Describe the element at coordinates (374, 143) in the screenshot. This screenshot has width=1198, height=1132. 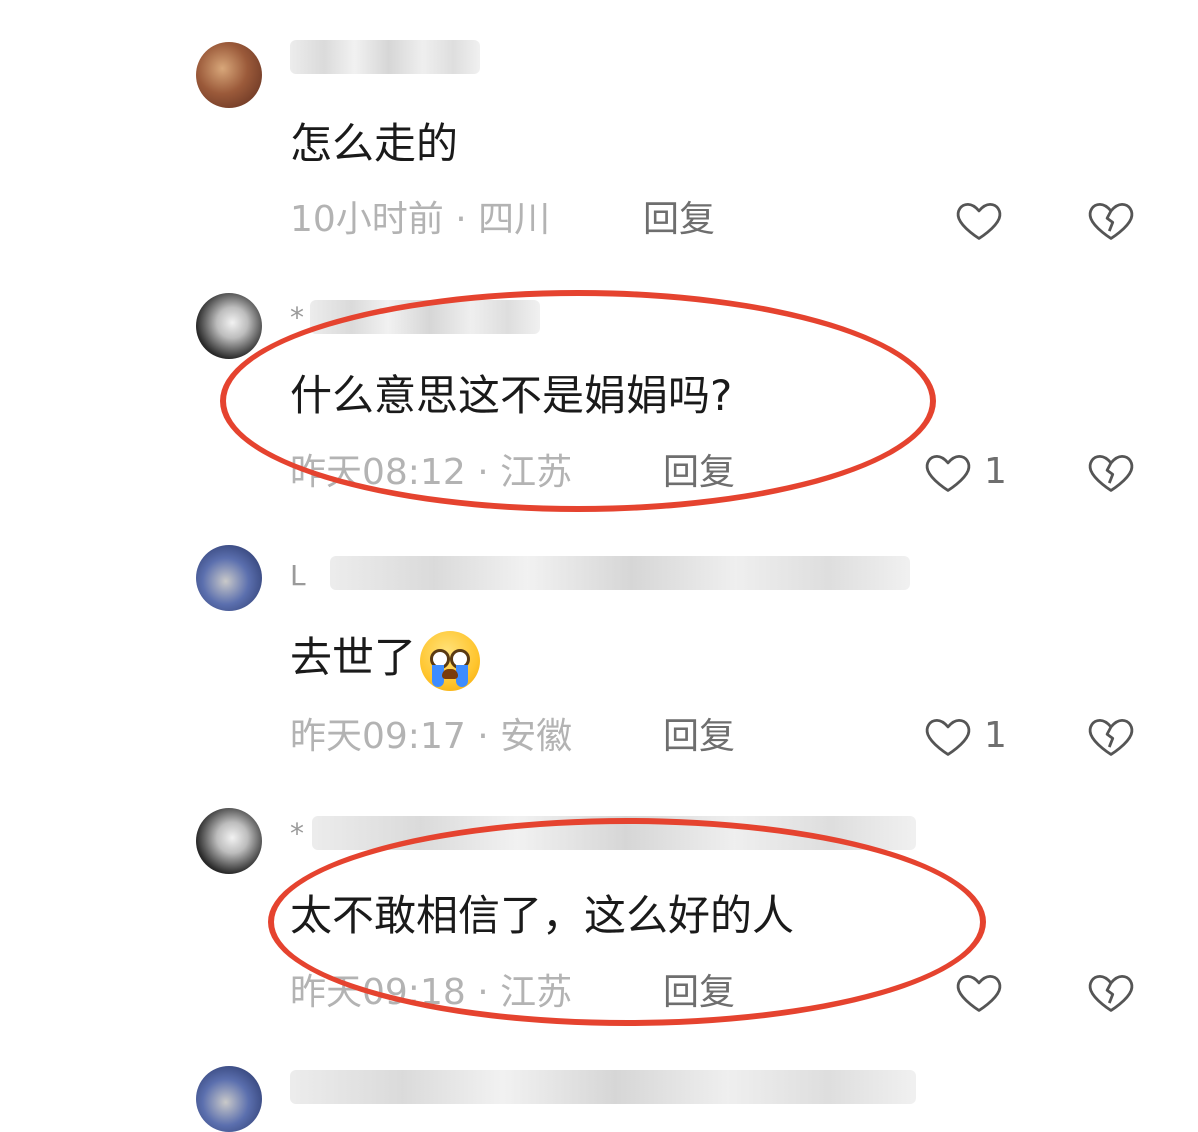
I see `comment-text: 怎么走的` at that location.